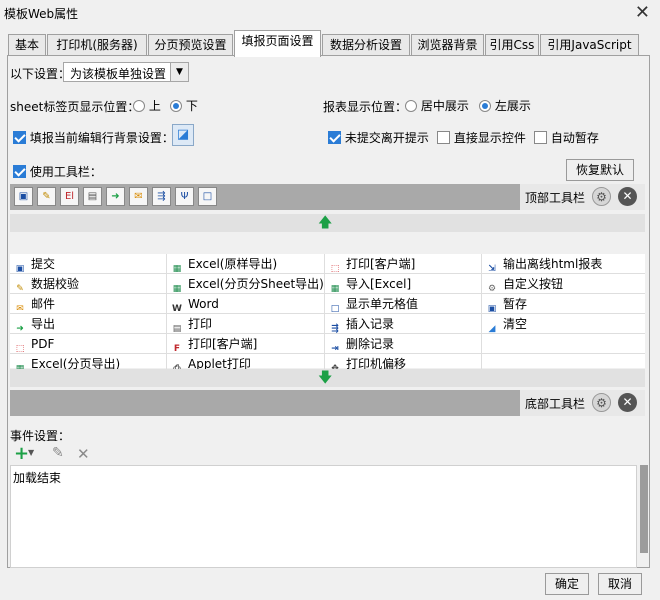  Describe the element at coordinates (327, 197) in the screenshot. I see `top-toolbar: ▣ ✎ El ▤ ➜ ✉ ⇶ Ψ □ 顶部工具栏 ⚙ ✕` at that location.